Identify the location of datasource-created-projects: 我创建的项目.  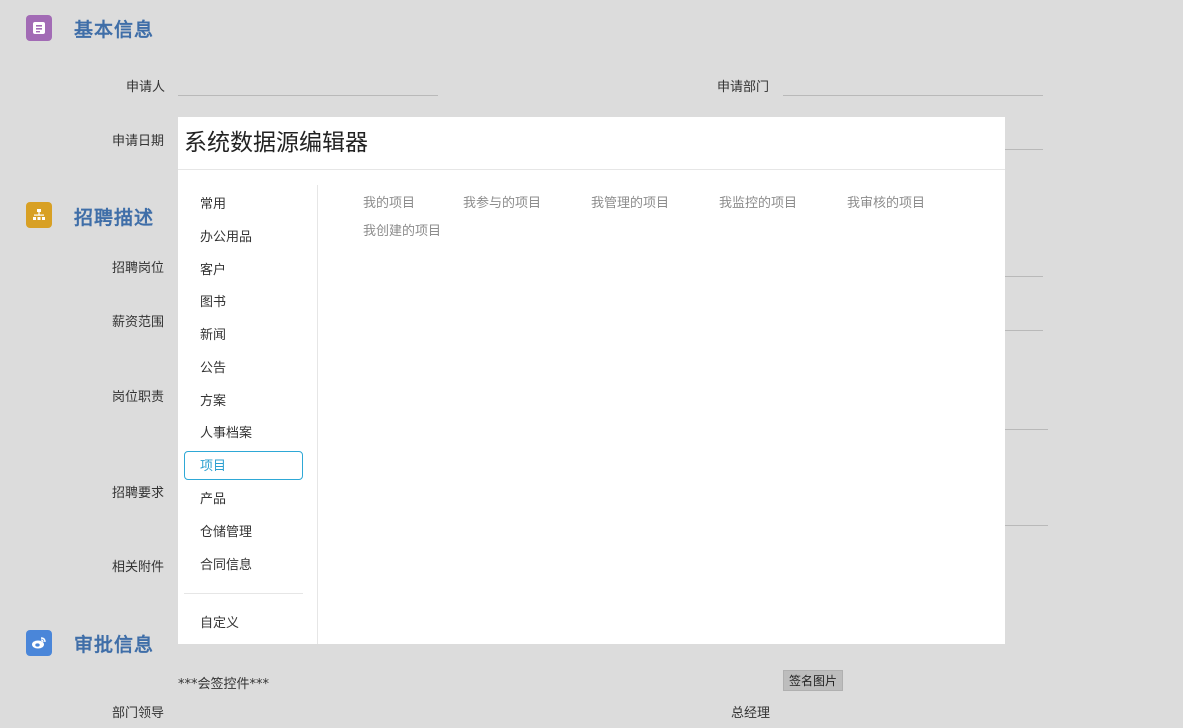
(402, 229).